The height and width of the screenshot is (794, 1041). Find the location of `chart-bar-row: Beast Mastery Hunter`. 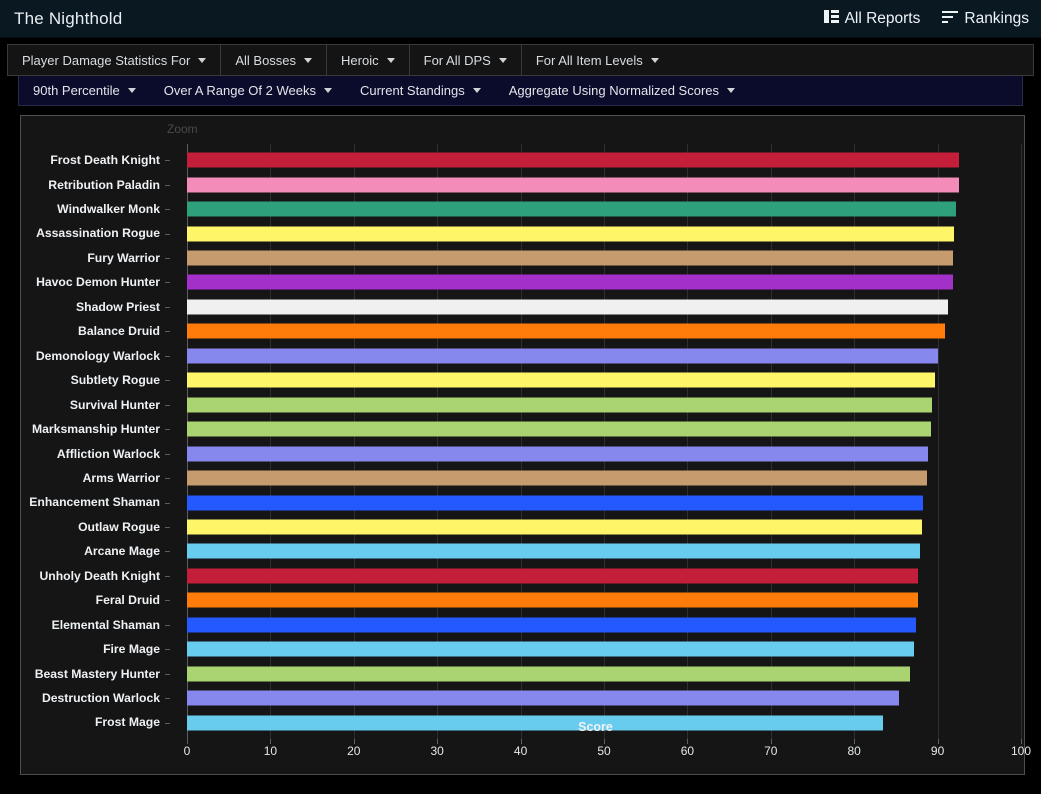

chart-bar-row: Beast Mastery Hunter is located at coordinates (522, 673).